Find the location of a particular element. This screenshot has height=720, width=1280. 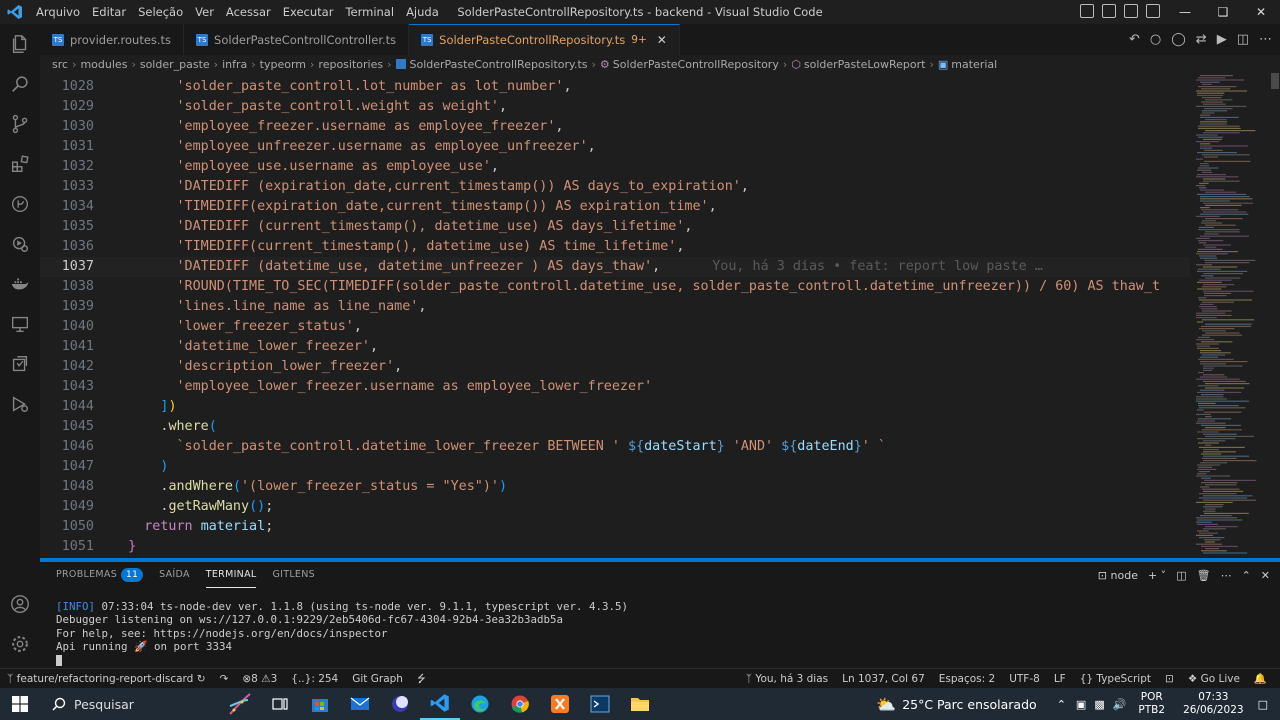

menu-acessar: Acessar is located at coordinates (248, 12).